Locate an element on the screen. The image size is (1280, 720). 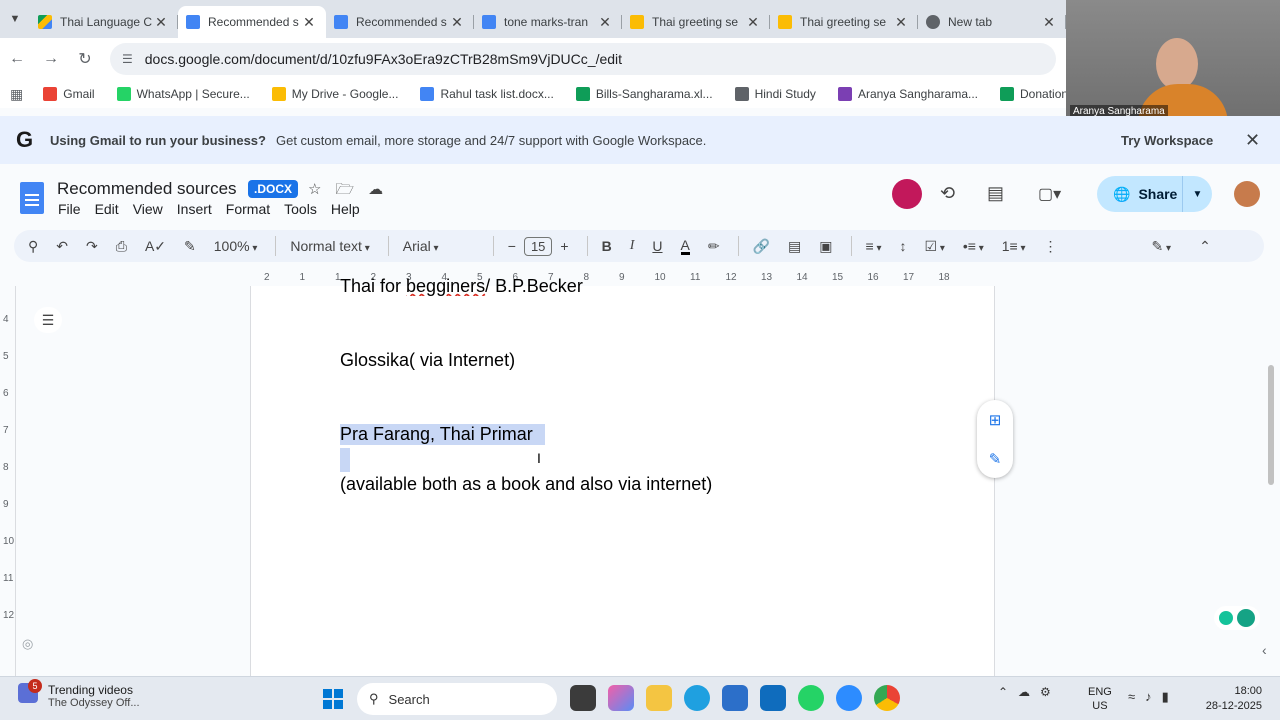
highlight-color-icon: ✏ is located at coordinates (714, 246).